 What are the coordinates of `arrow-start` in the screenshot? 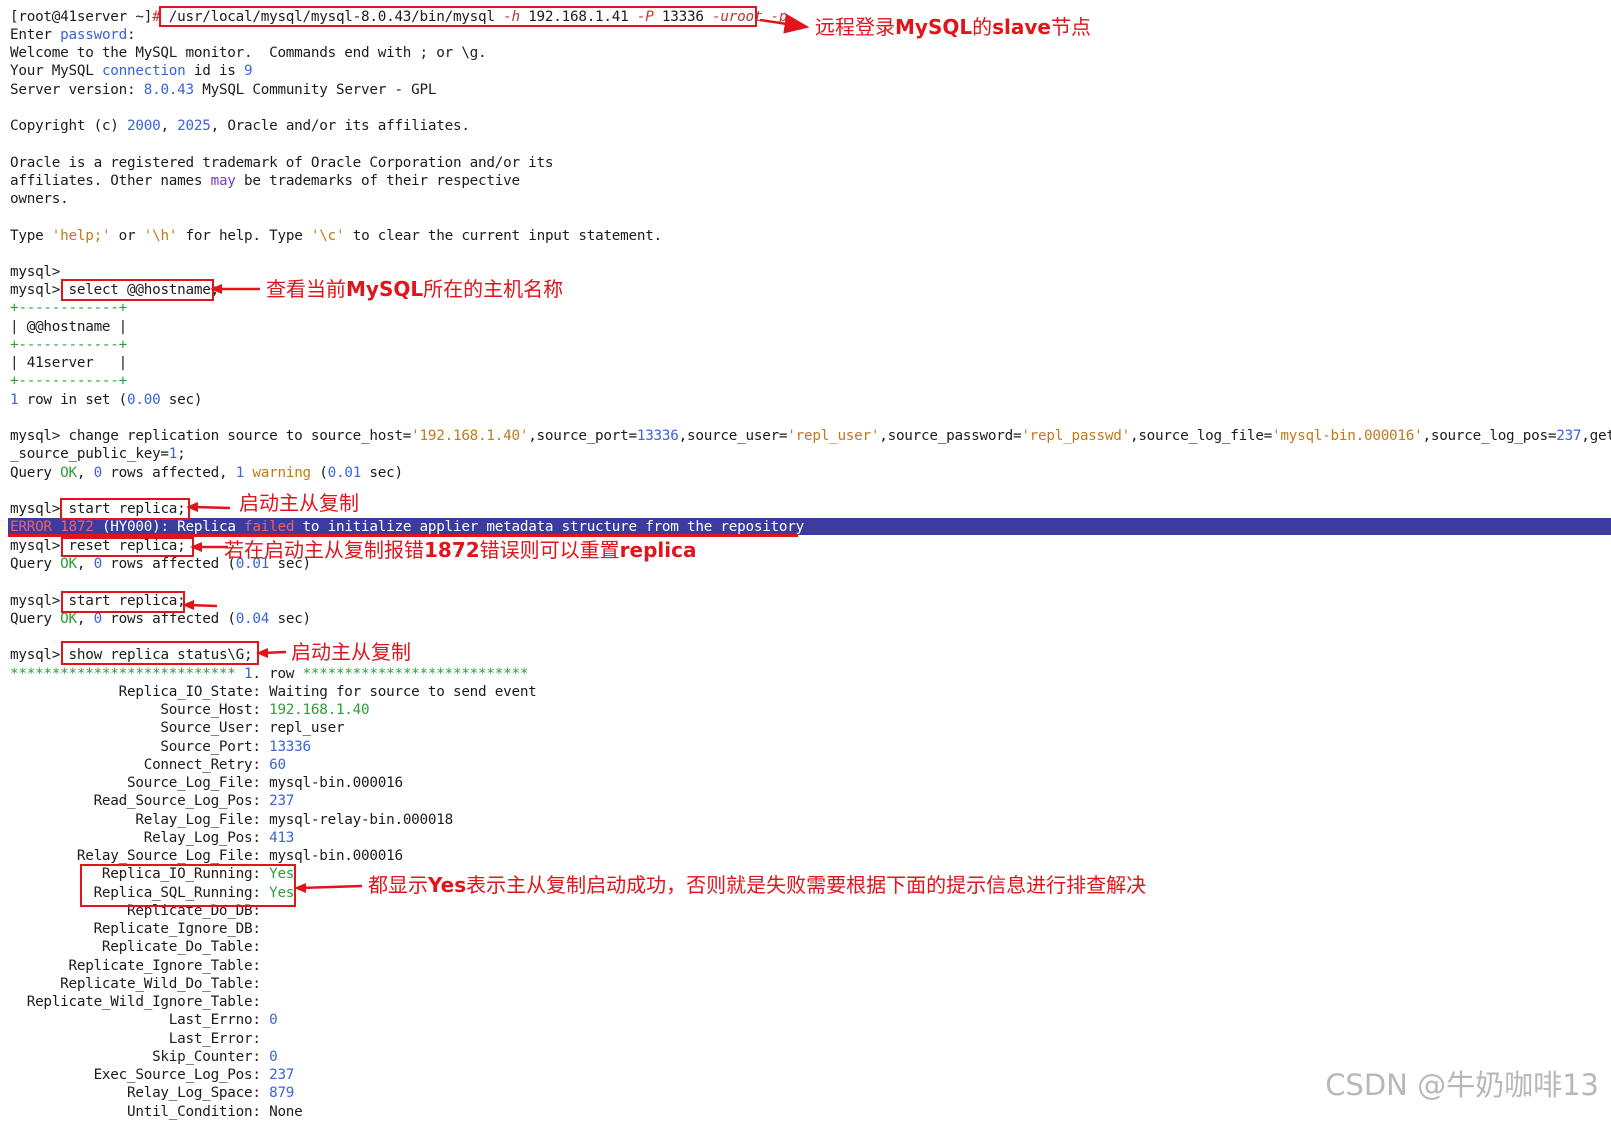 It's located at (212, 507).